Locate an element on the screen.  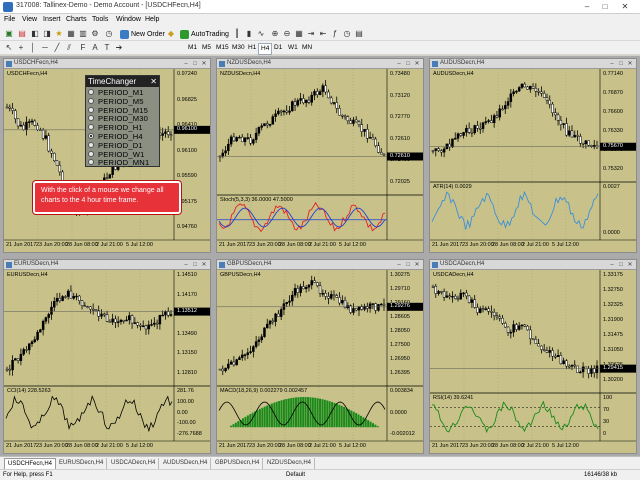
chart-canvas is located at coordinates (533, 160).